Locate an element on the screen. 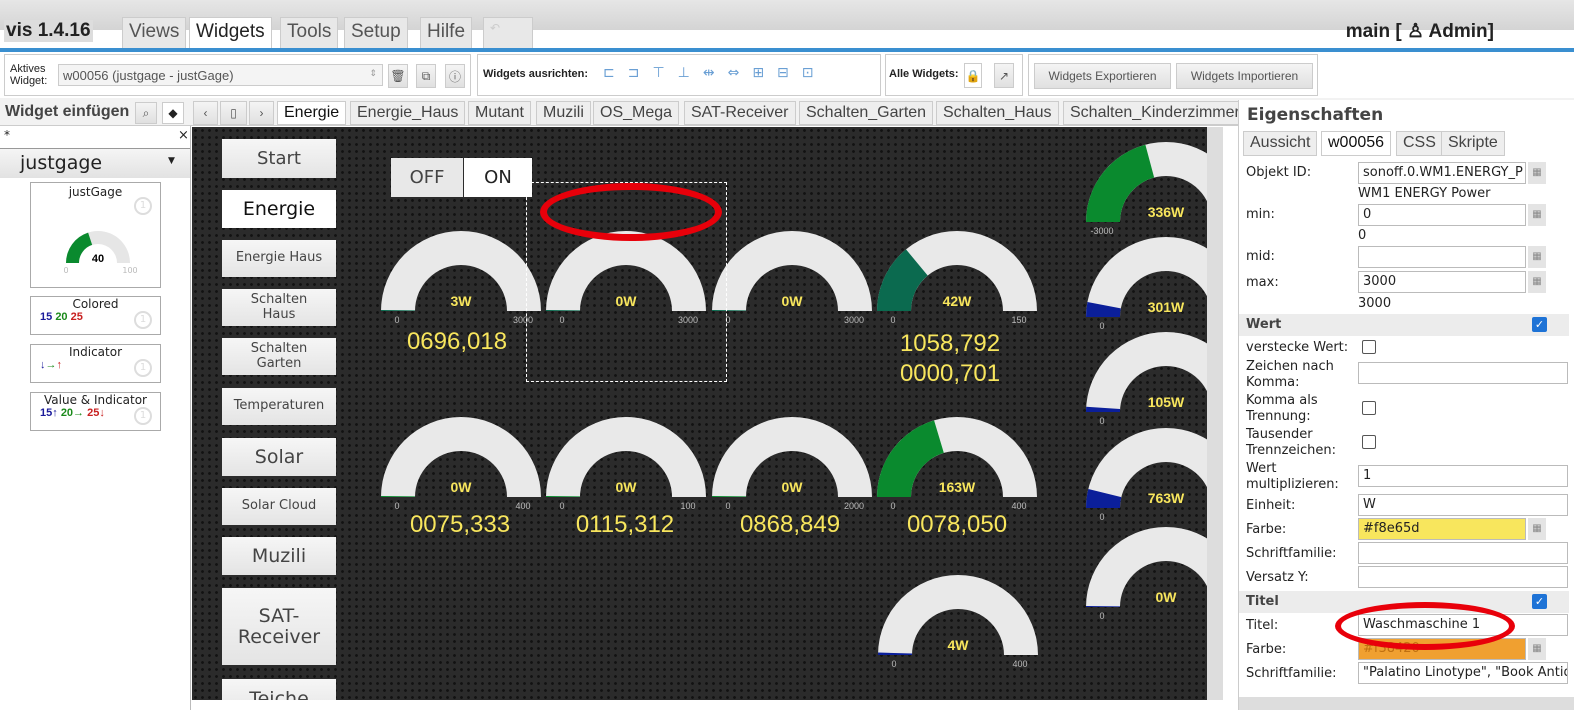 The height and width of the screenshot is (710, 1574). next-view-icon: › is located at coordinates (261, 113).